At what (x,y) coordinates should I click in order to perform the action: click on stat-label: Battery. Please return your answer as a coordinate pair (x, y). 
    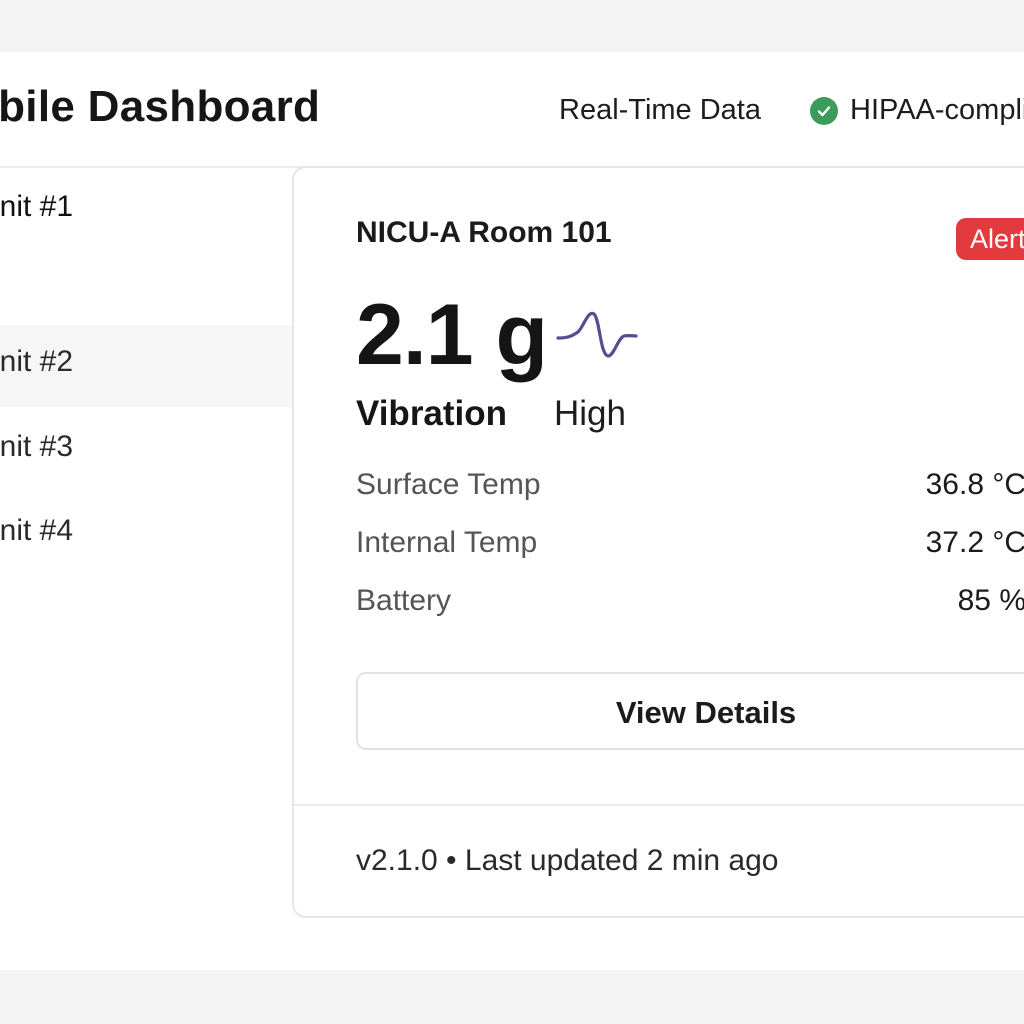
    Looking at the image, I should click on (404, 600).